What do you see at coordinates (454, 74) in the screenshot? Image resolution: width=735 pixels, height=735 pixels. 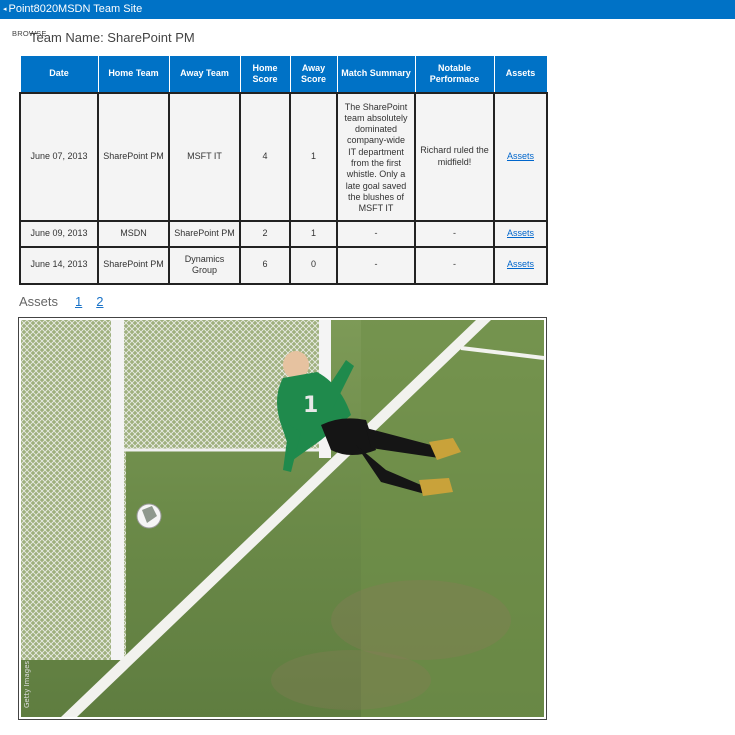 I see `header-notable-performance: Notable Performace` at bounding box center [454, 74].